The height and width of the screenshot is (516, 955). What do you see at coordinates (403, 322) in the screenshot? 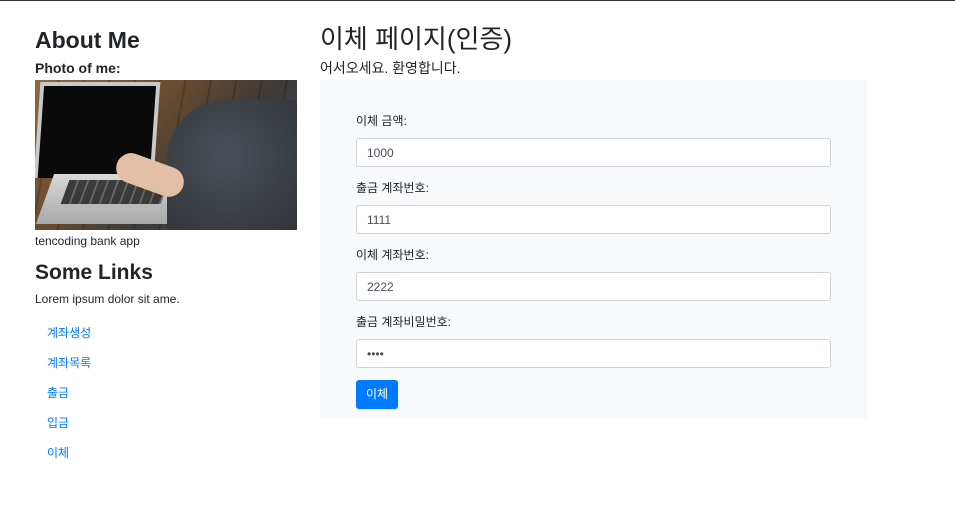
I see `password-label: 출금 계좌비밀번호:` at bounding box center [403, 322].